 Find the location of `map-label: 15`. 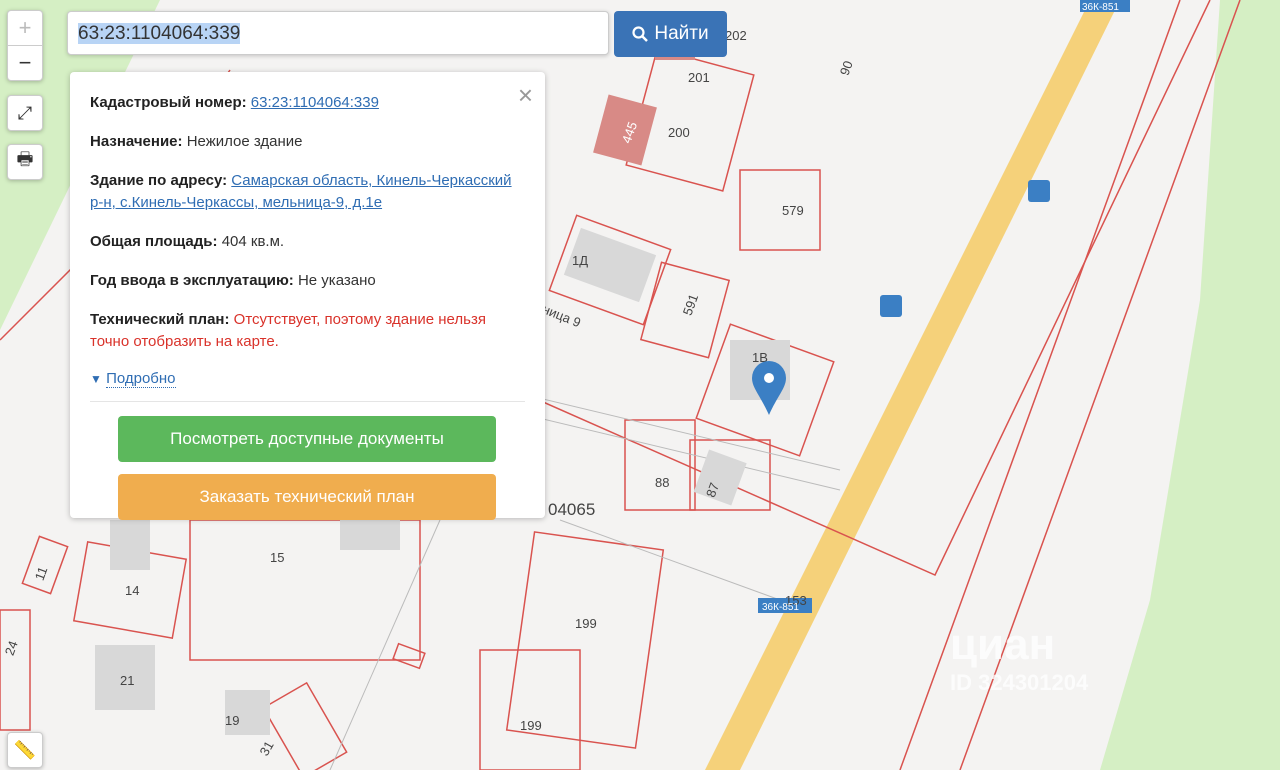

map-label: 15 is located at coordinates (277, 557).